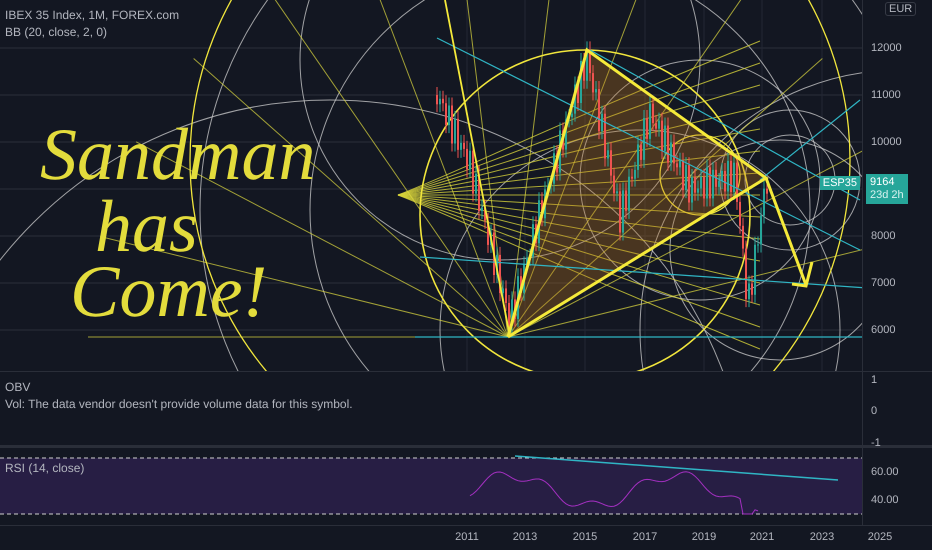 Image resolution: width=932 pixels, height=550 pixels. What do you see at coordinates (886, 142) in the screenshot?
I see `price-tick: 10000` at bounding box center [886, 142].